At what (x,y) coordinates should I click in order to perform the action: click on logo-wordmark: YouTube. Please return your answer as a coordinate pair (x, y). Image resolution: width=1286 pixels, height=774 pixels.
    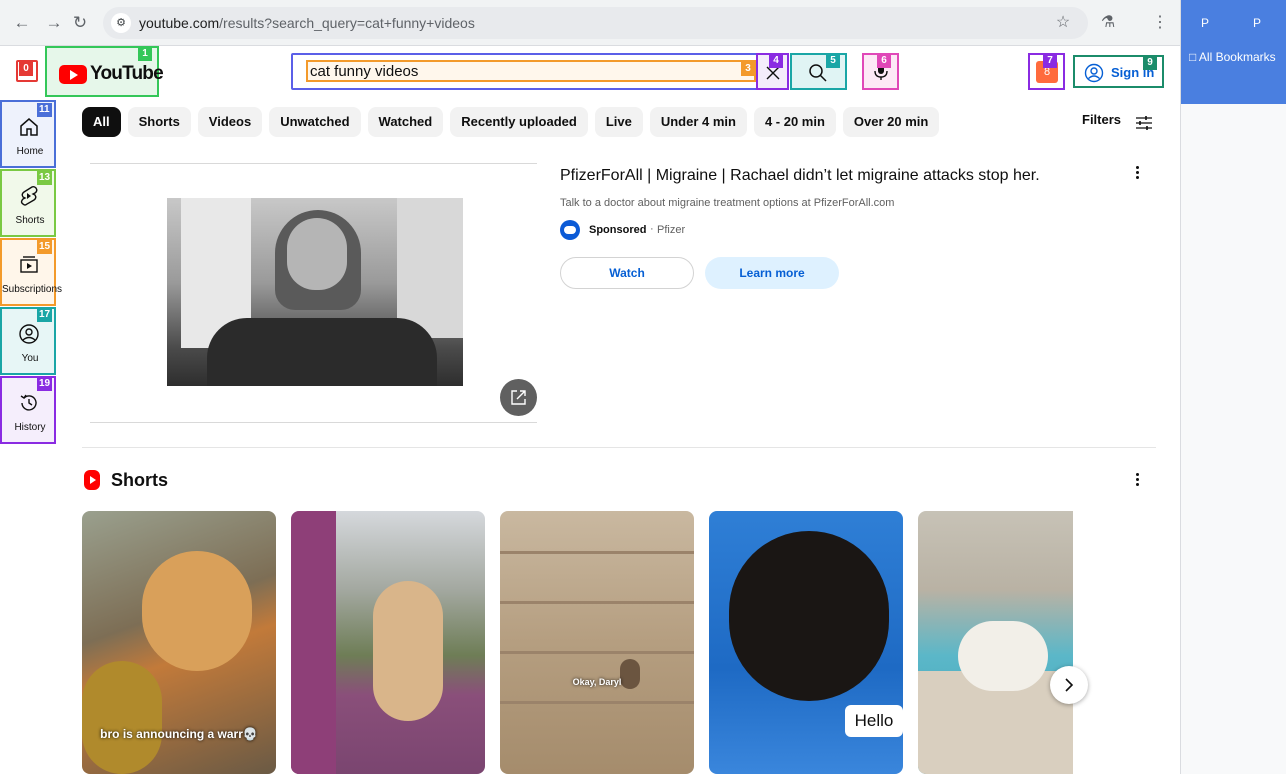
    Looking at the image, I should click on (127, 73).